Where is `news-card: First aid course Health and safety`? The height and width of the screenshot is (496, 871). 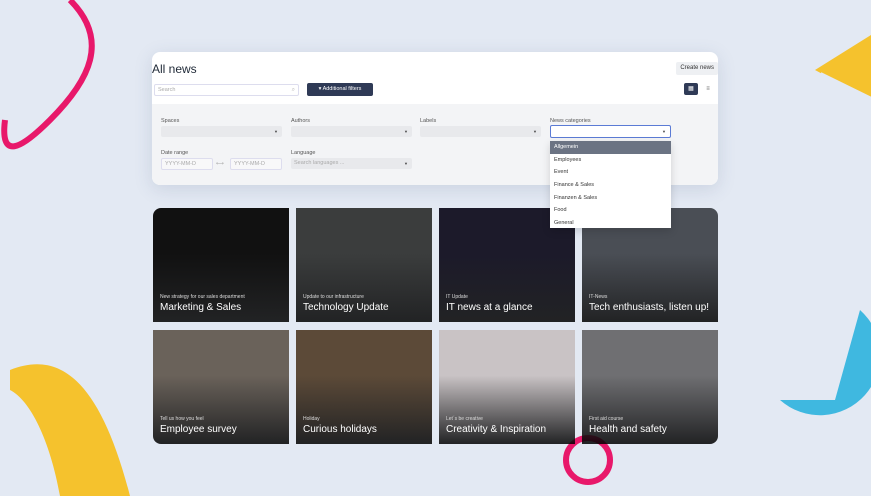 news-card: First aid course Health and safety is located at coordinates (650, 387).